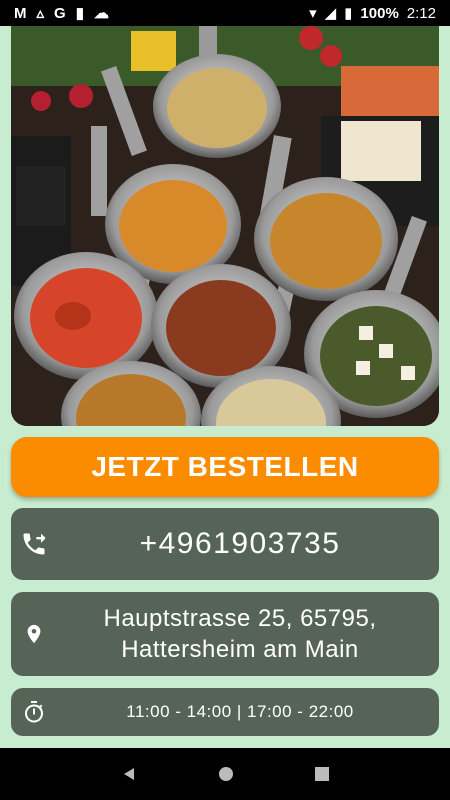 This screenshot has width=450, height=800. I want to click on back-icon, so click(129, 774).